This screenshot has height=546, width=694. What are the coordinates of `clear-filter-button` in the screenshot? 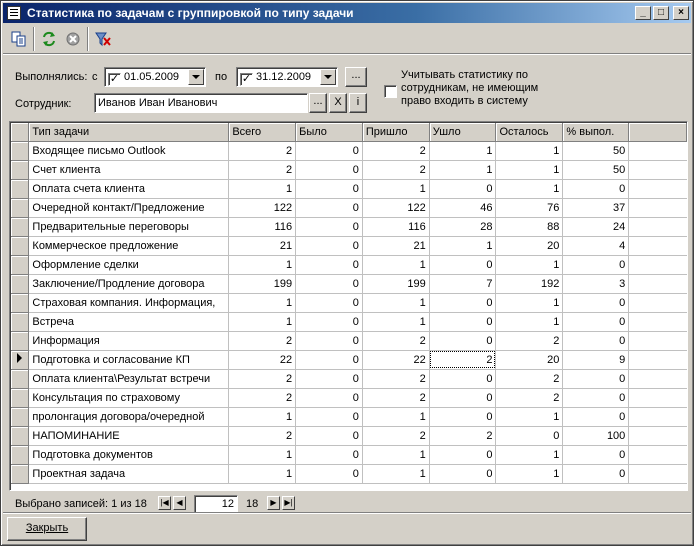 It's located at (103, 39).